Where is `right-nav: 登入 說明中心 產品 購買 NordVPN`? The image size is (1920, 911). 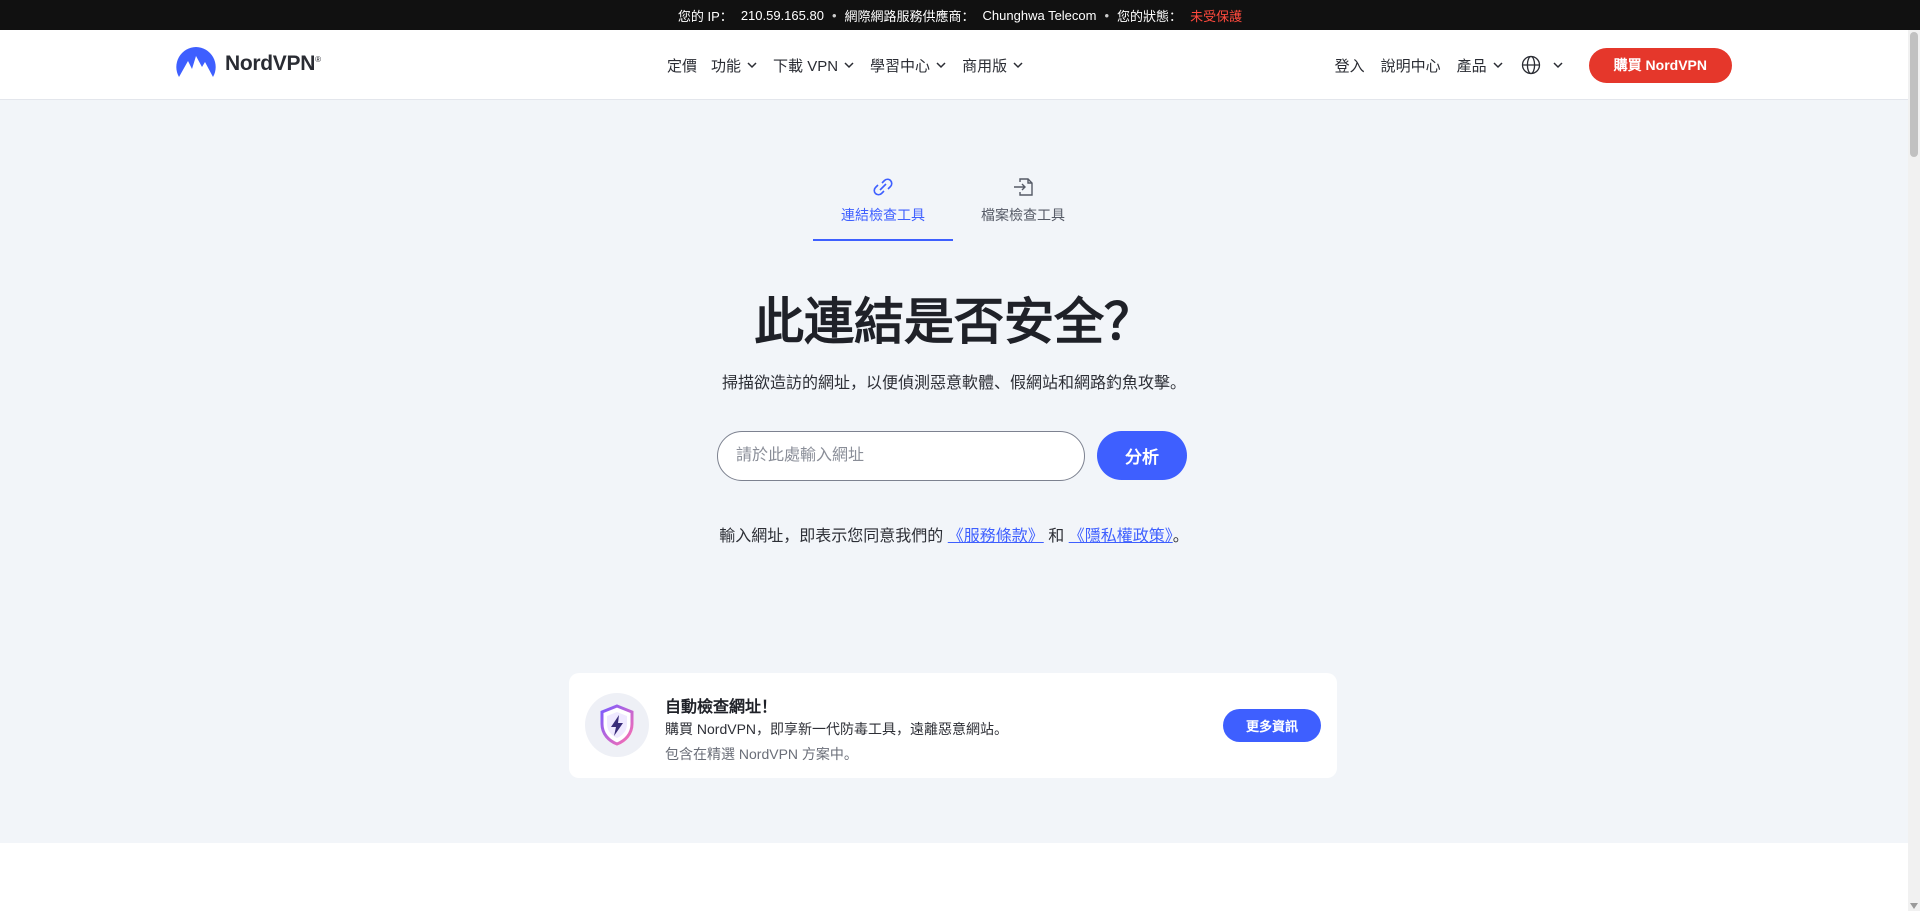 right-nav: 登入 說明中心 產品 購買 NordVPN is located at coordinates (1533, 65).